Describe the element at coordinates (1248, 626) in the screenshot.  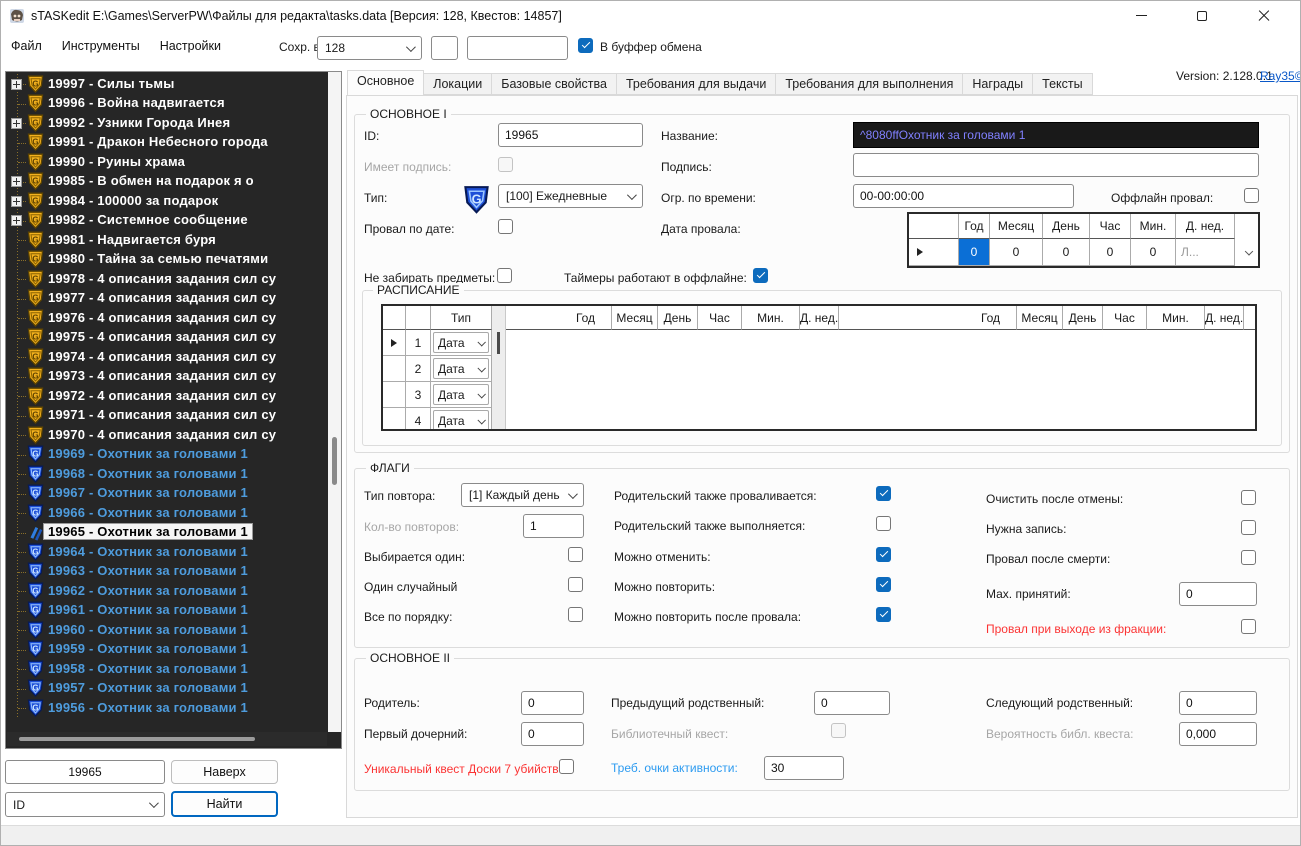
I see `fail-on-leave-faction-checkbox` at that location.